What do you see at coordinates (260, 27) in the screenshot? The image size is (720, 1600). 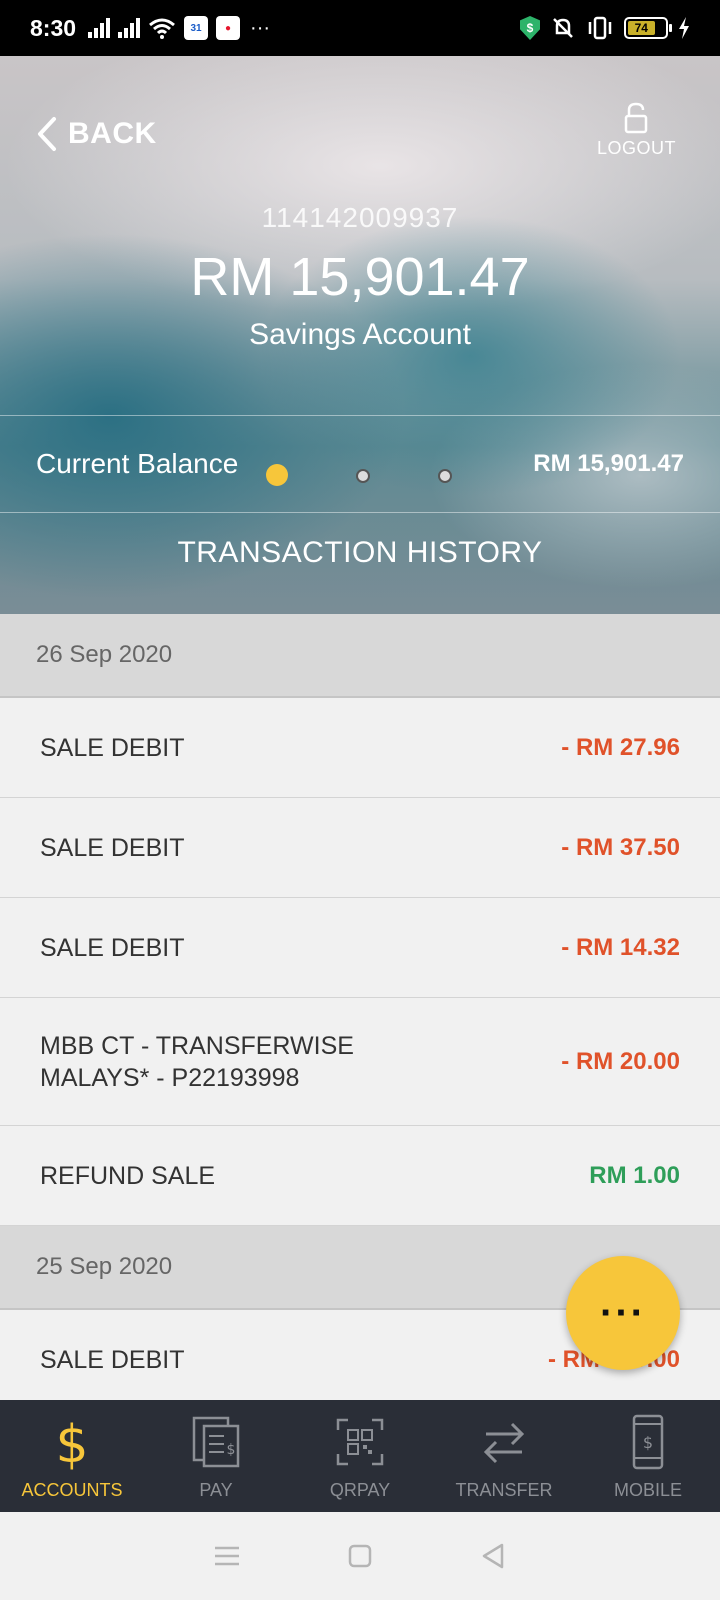 I see `more-notifications-icon: ···` at bounding box center [260, 27].